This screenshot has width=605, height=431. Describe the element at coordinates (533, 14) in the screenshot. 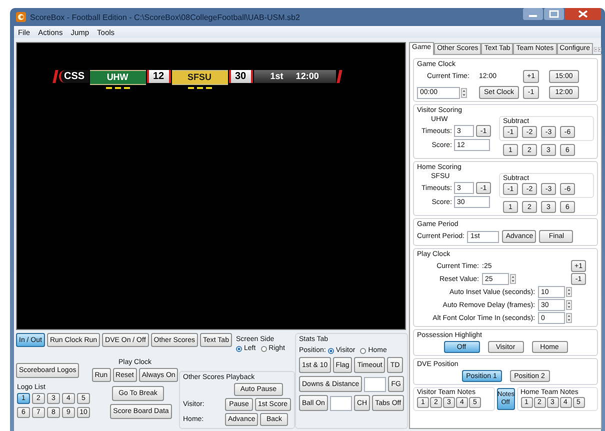

I see `minimize-icon` at that location.